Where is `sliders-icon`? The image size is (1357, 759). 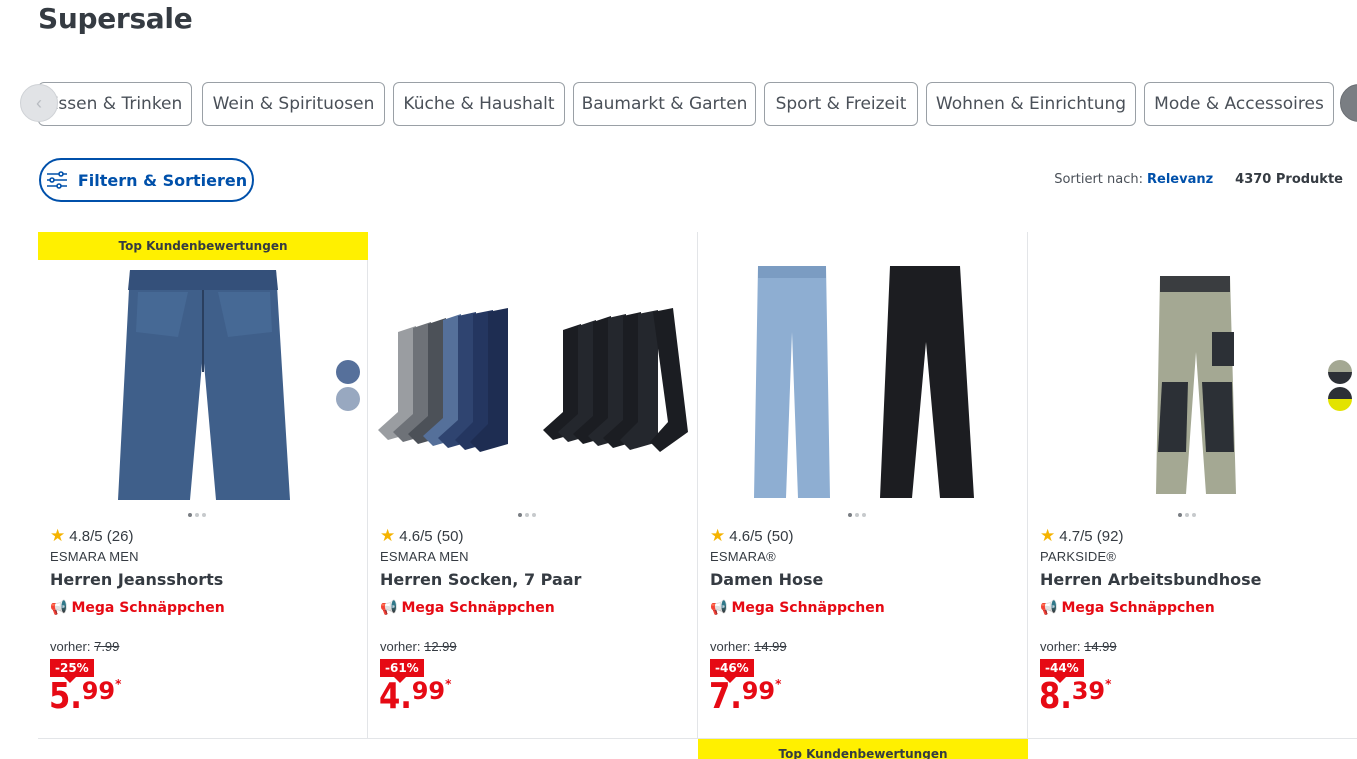 sliders-icon is located at coordinates (56, 180).